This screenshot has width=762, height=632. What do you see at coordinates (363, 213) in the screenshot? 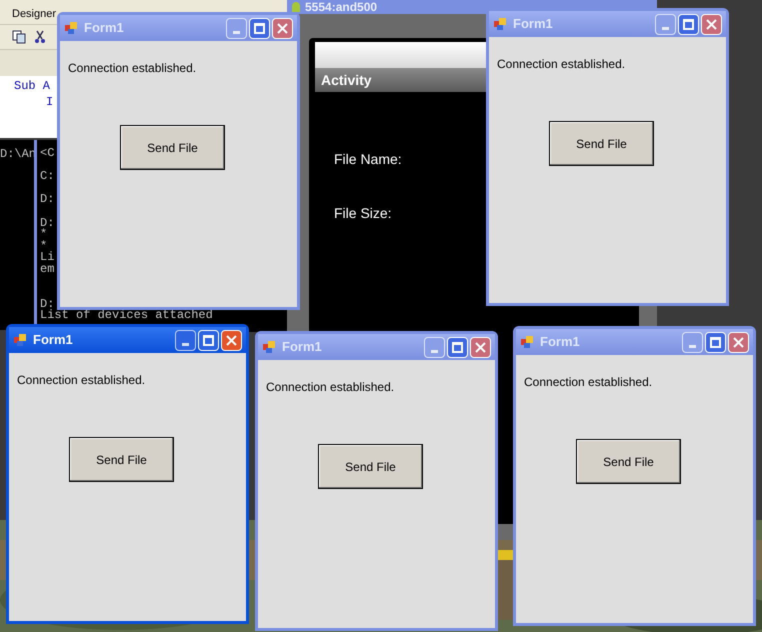
I see `field-label: File Size:` at bounding box center [363, 213].